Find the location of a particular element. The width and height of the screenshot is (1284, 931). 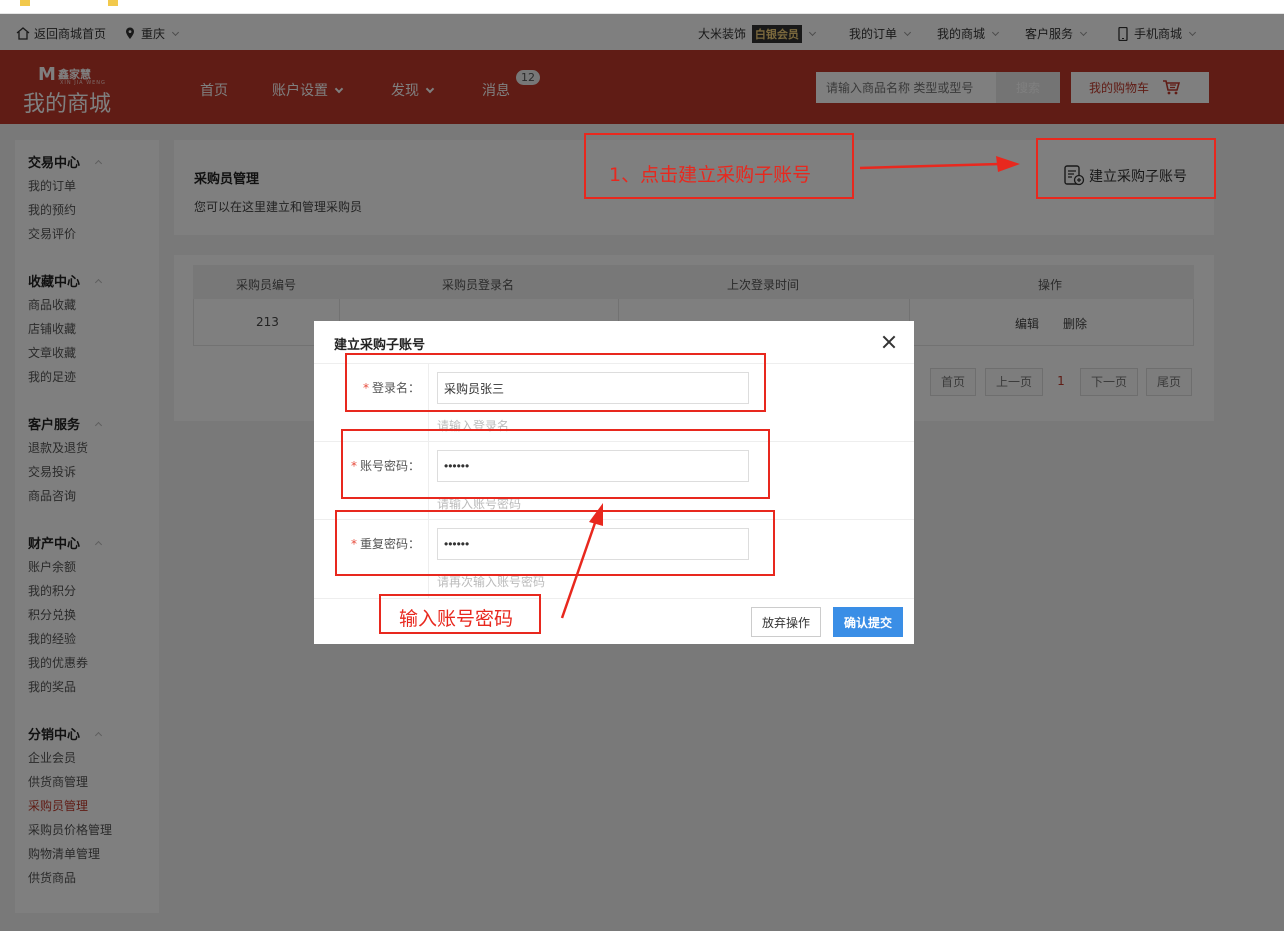

annotation-step1-text: 1、点击建立采购子账号 is located at coordinates (710, 175).